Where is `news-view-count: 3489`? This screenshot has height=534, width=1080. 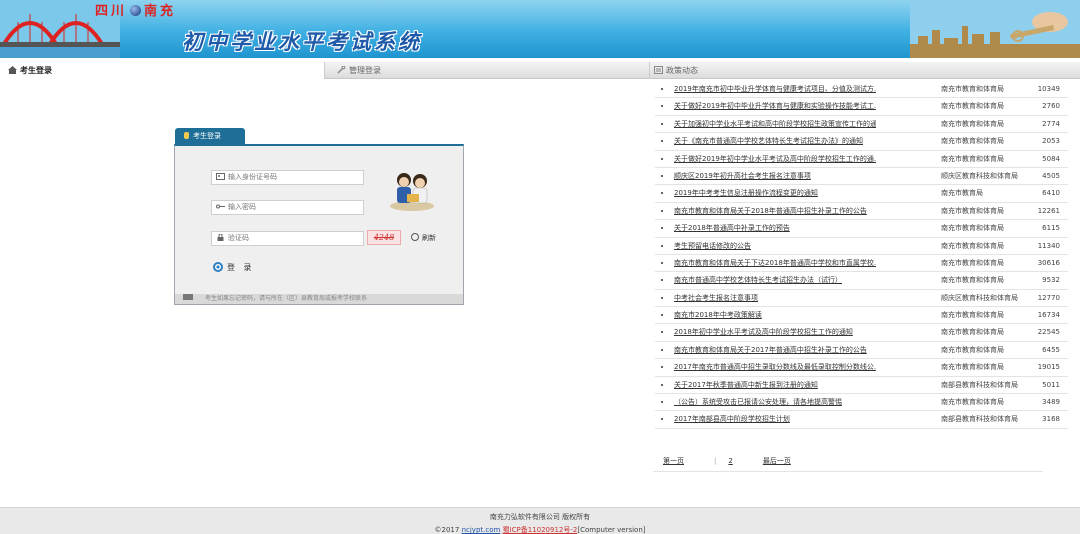
news-view-count: 3489 is located at coordinates (1051, 402).